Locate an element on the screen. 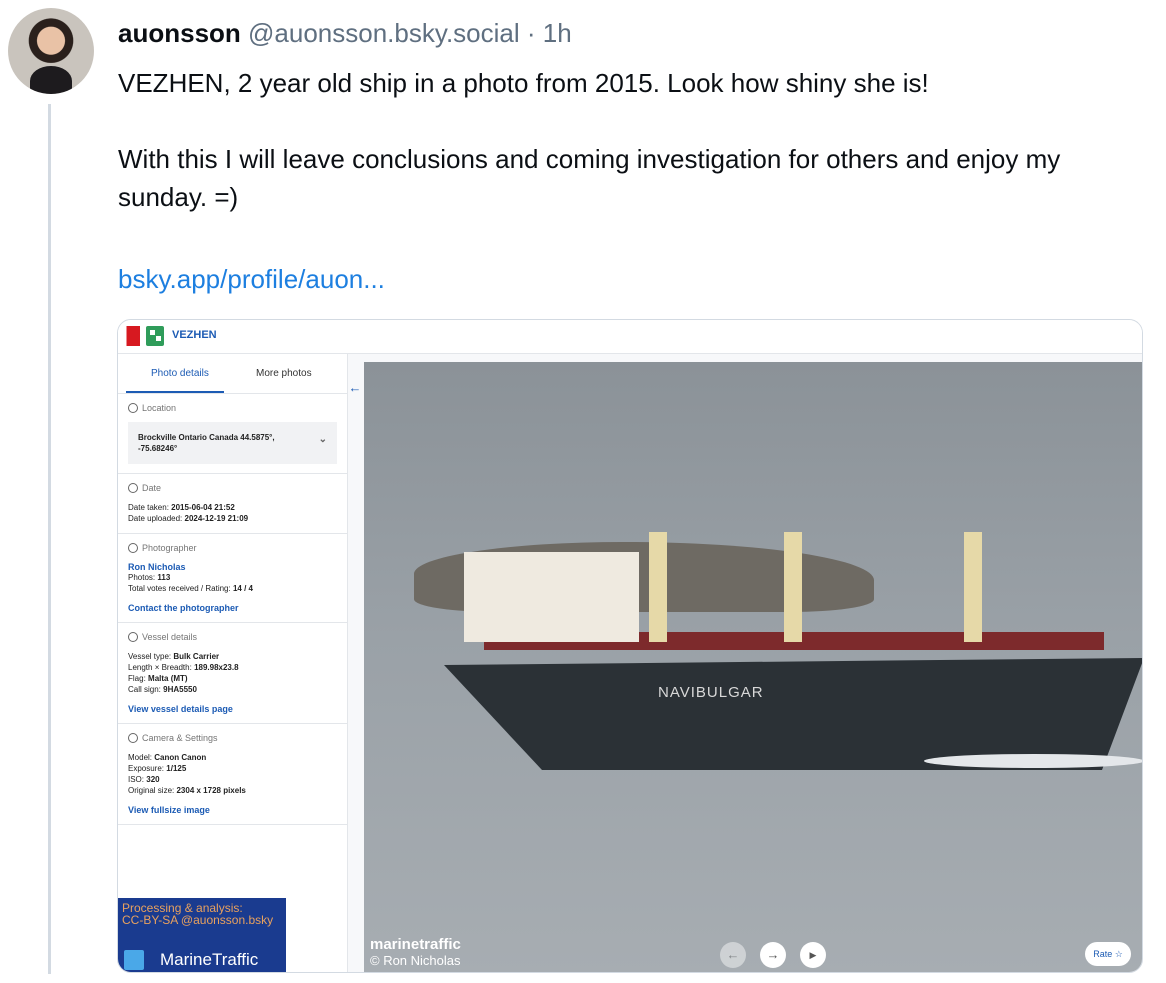  field-label: Call sign: is located at coordinates (144, 689).